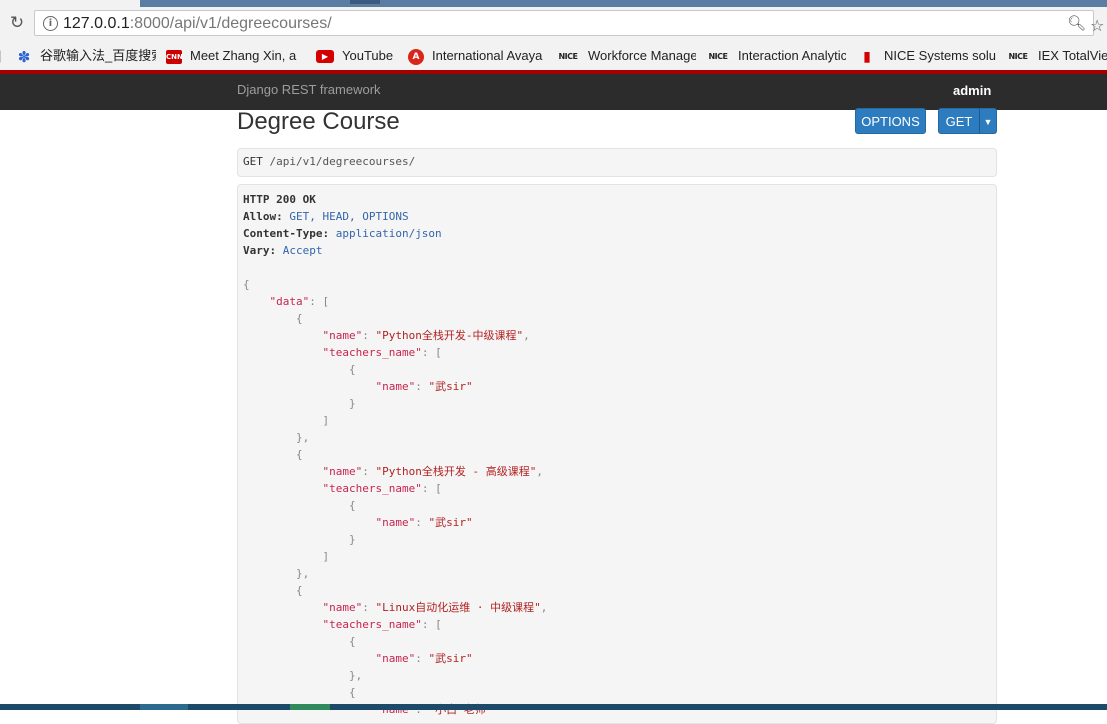  Describe the element at coordinates (1076, 23) in the screenshot. I see `zoom-icon: 🔍︎` at that location.